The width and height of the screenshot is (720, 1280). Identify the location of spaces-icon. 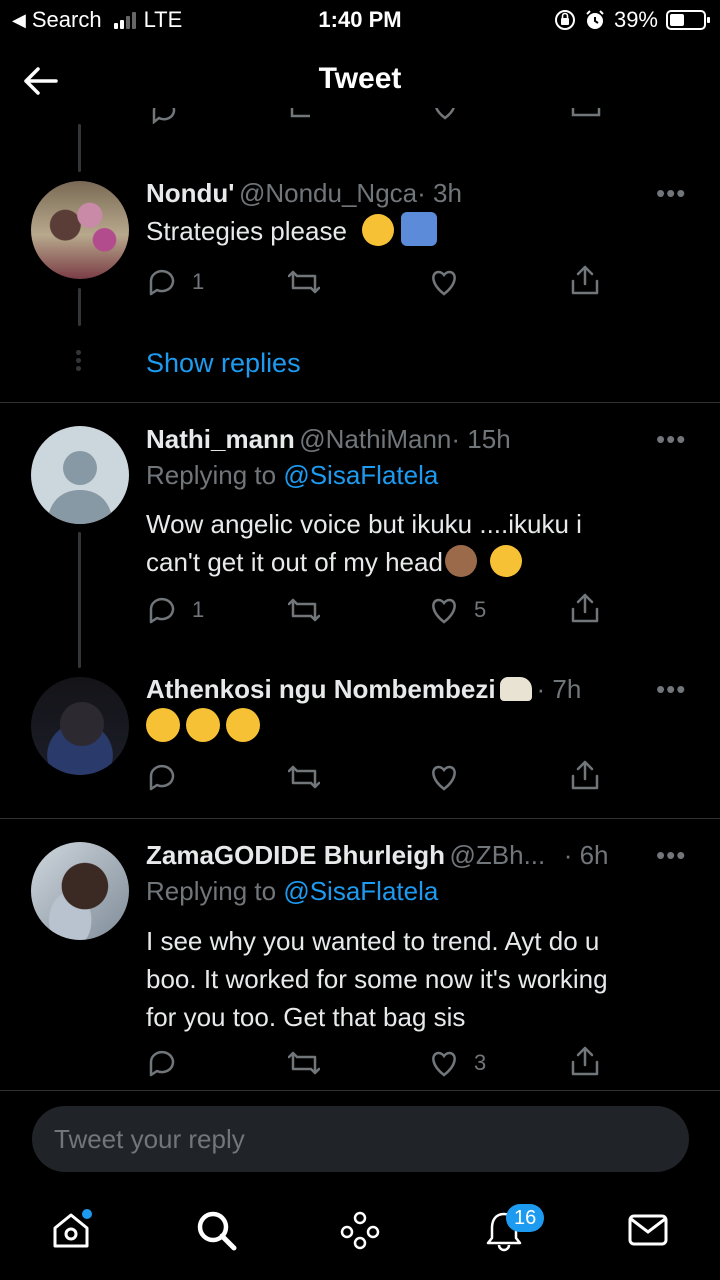
(360, 1230).